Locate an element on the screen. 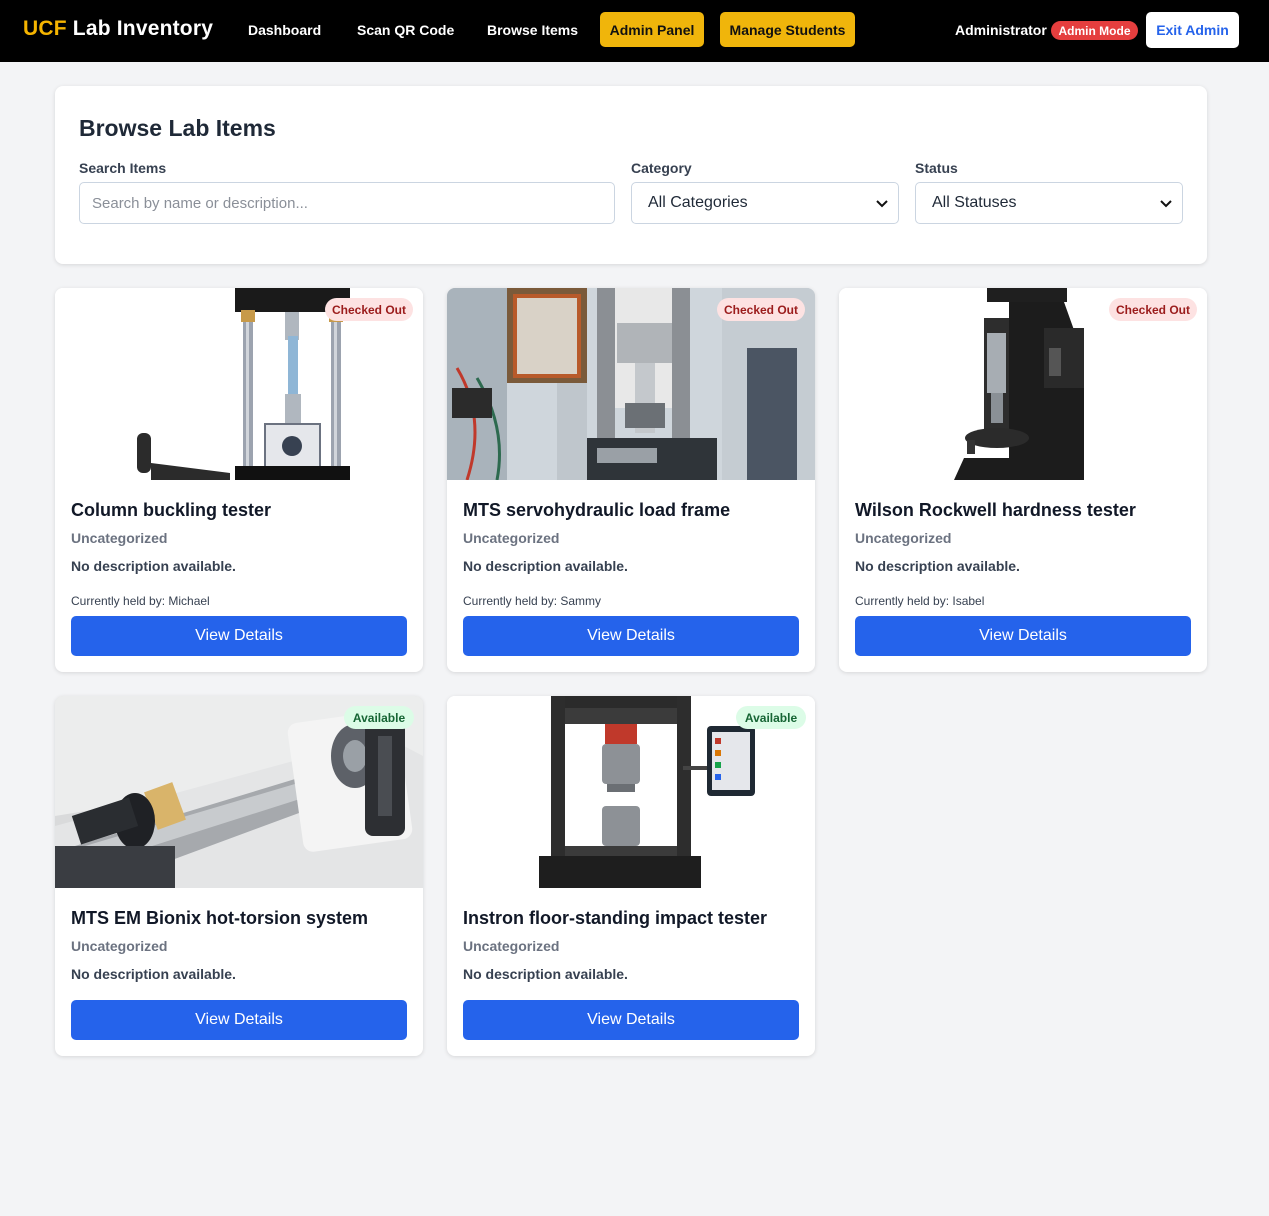 This screenshot has width=1269, height=1216. status-select: All Statuses is located at coordinates (1049, 203).